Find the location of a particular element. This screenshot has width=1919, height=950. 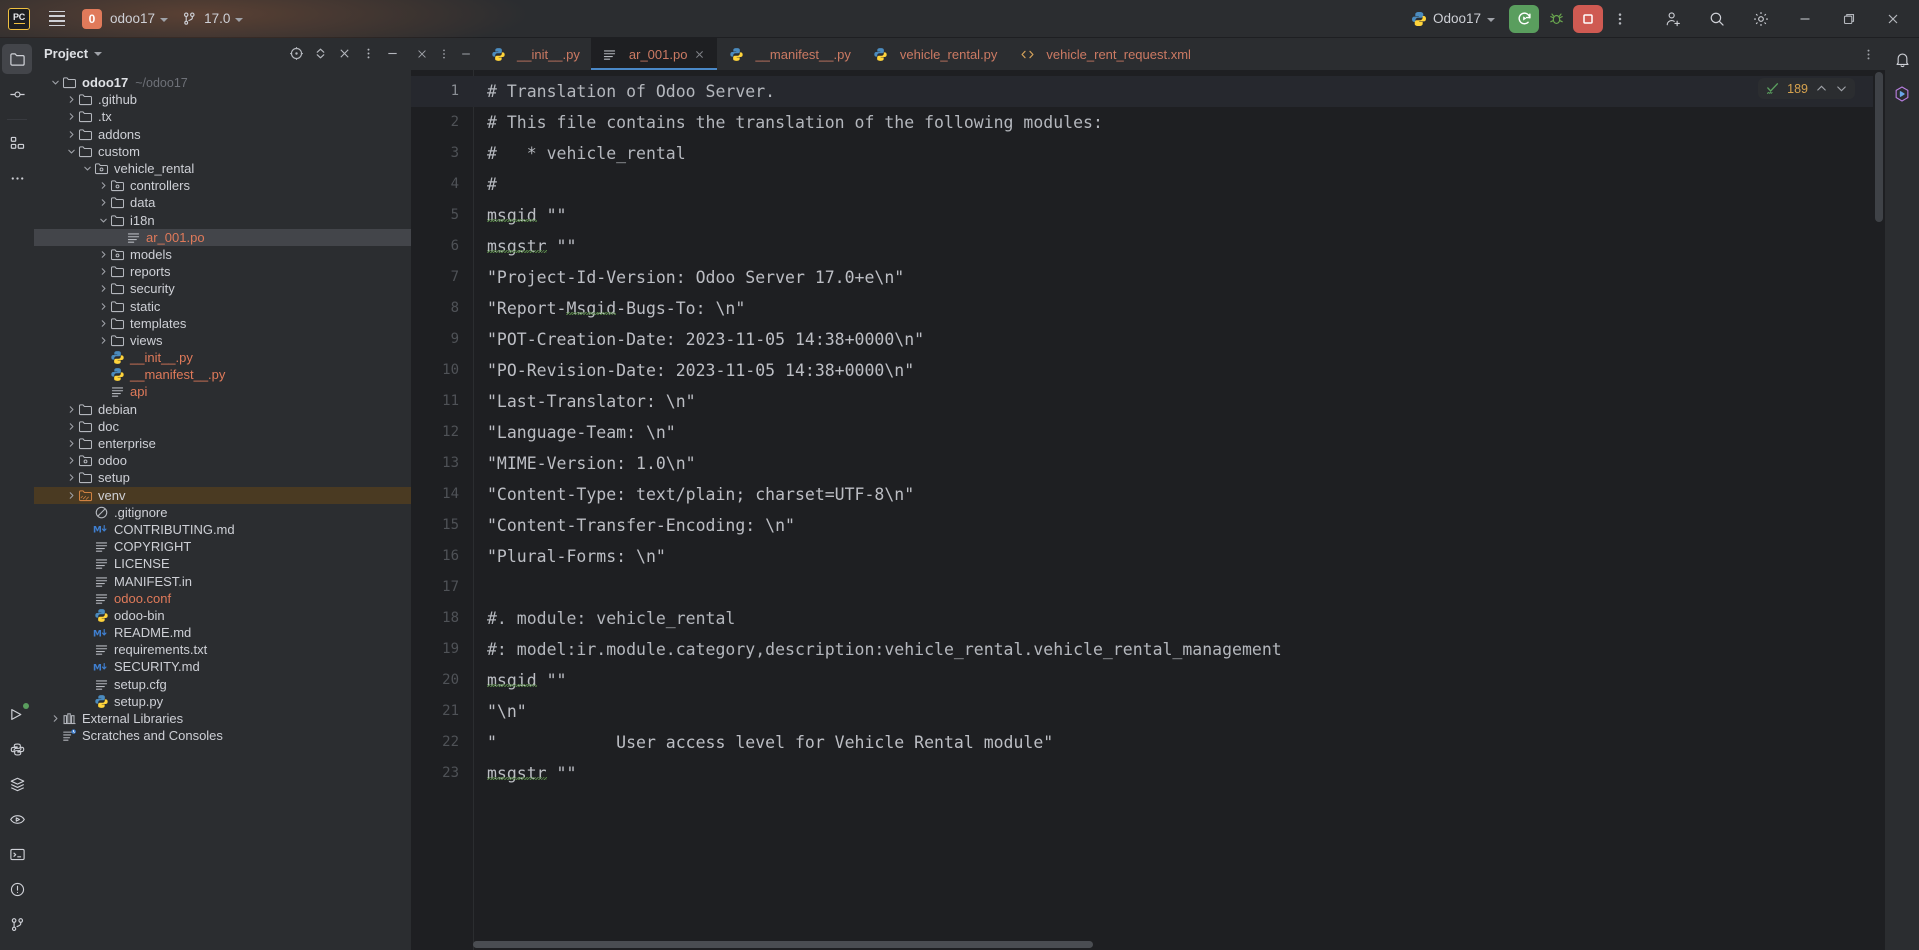

more-actions-button is located at coordinates (1620, 19).